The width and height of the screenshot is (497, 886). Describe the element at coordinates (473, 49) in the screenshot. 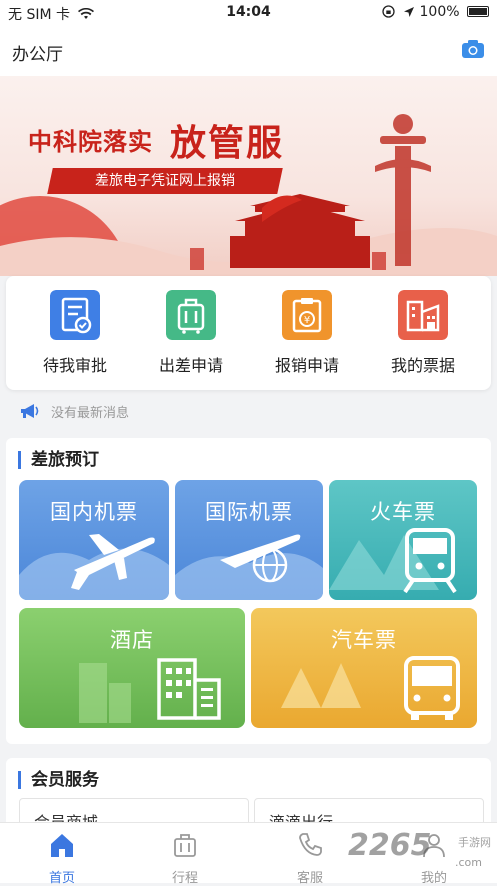

I see `camera-icon` at that location.